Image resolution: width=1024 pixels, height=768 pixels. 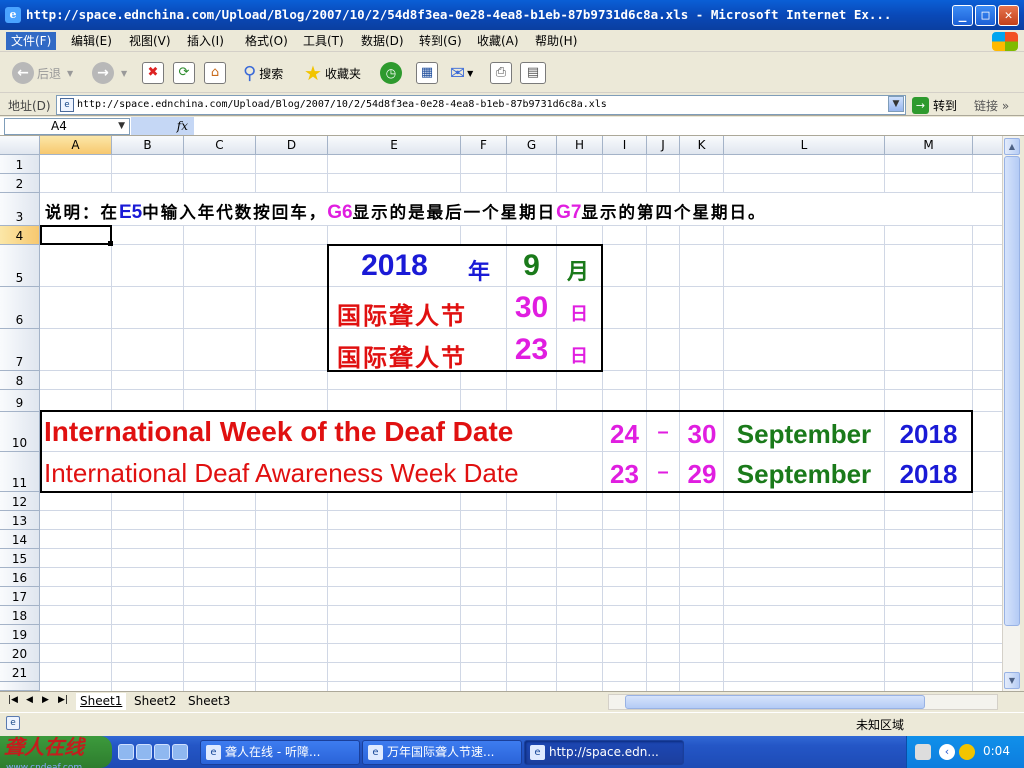 I want to click on row-header-15: 15, so click(x=20, y=558).